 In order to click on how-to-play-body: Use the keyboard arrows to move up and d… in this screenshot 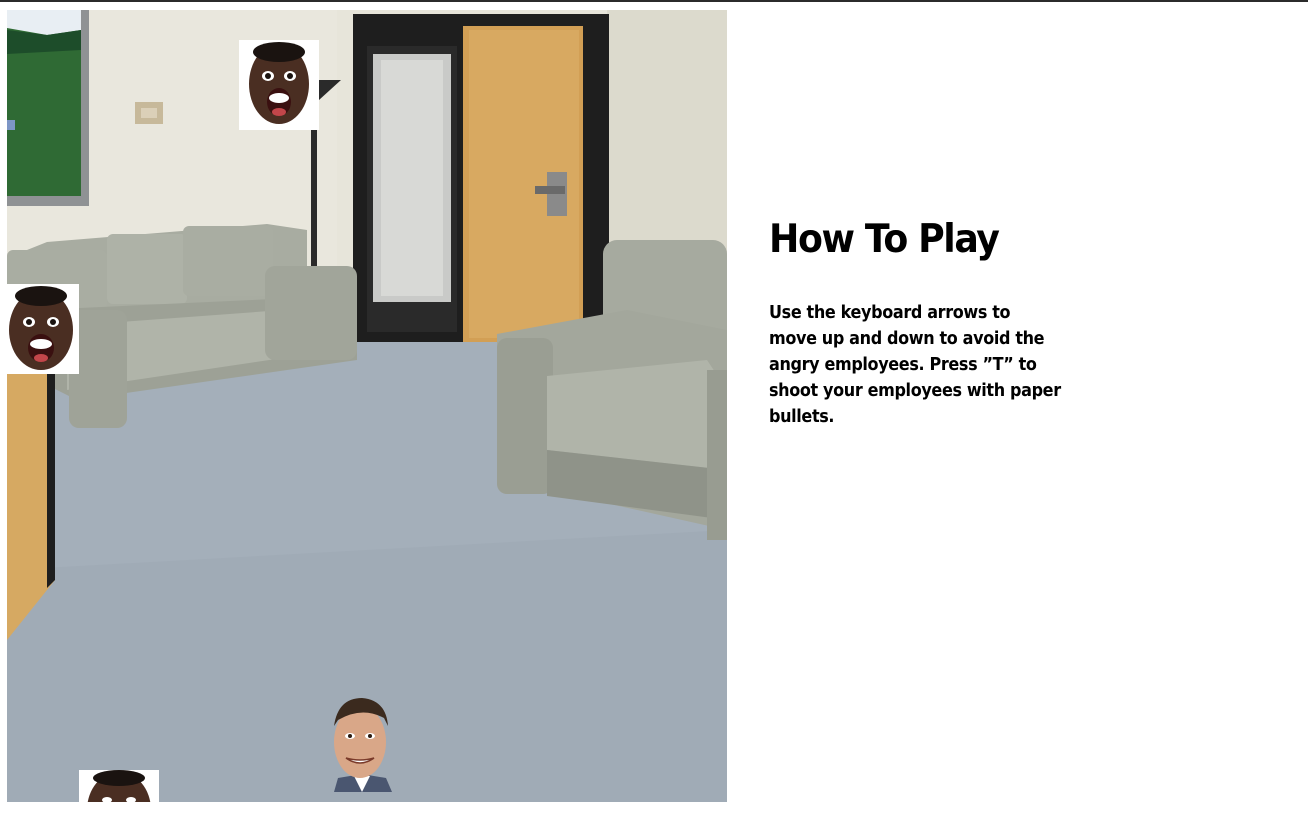, I will do `click(915, 364)`.